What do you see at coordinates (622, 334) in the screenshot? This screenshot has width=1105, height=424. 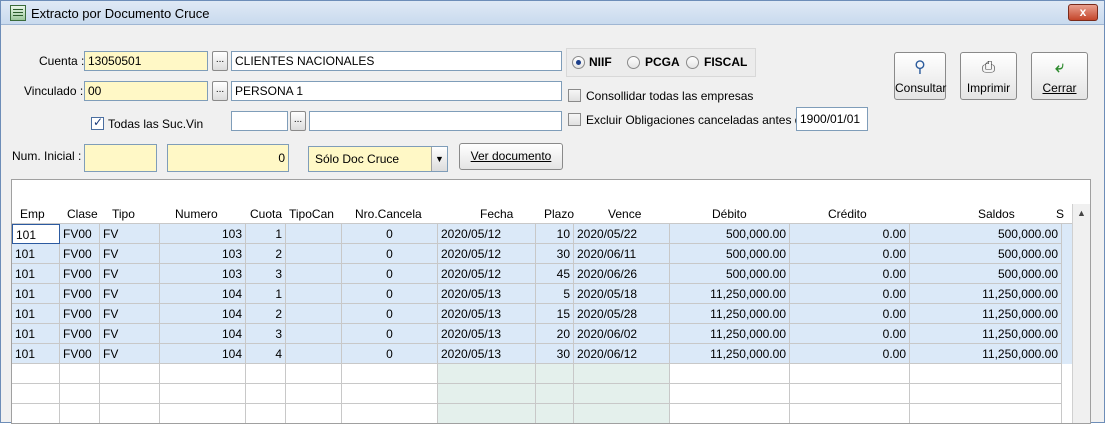 I see `cell-vence: 2020/06/02` at bounding box center [622, 334].